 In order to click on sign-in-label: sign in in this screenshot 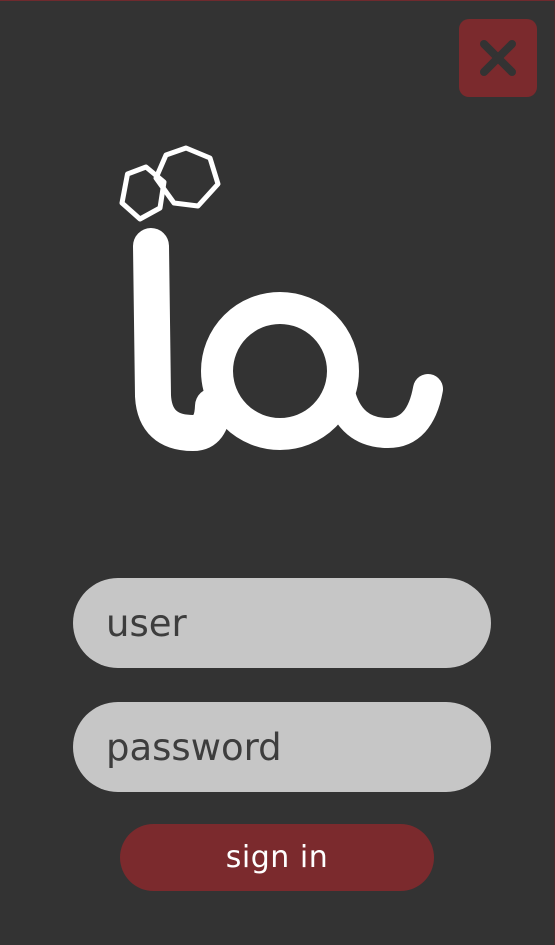, I will do `click(277, 857)`.